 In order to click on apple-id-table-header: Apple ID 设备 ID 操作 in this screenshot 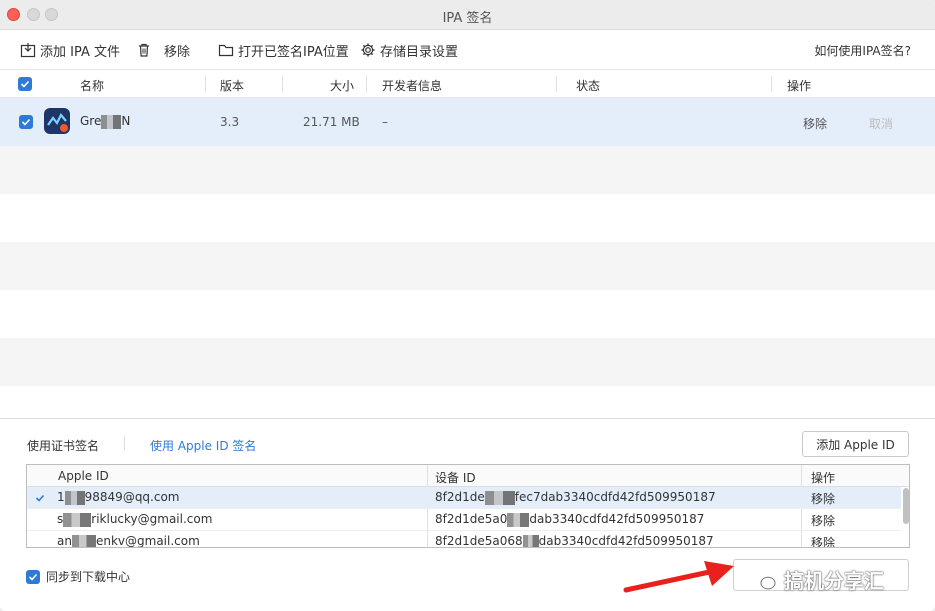, I will do `click(468, 476)`.